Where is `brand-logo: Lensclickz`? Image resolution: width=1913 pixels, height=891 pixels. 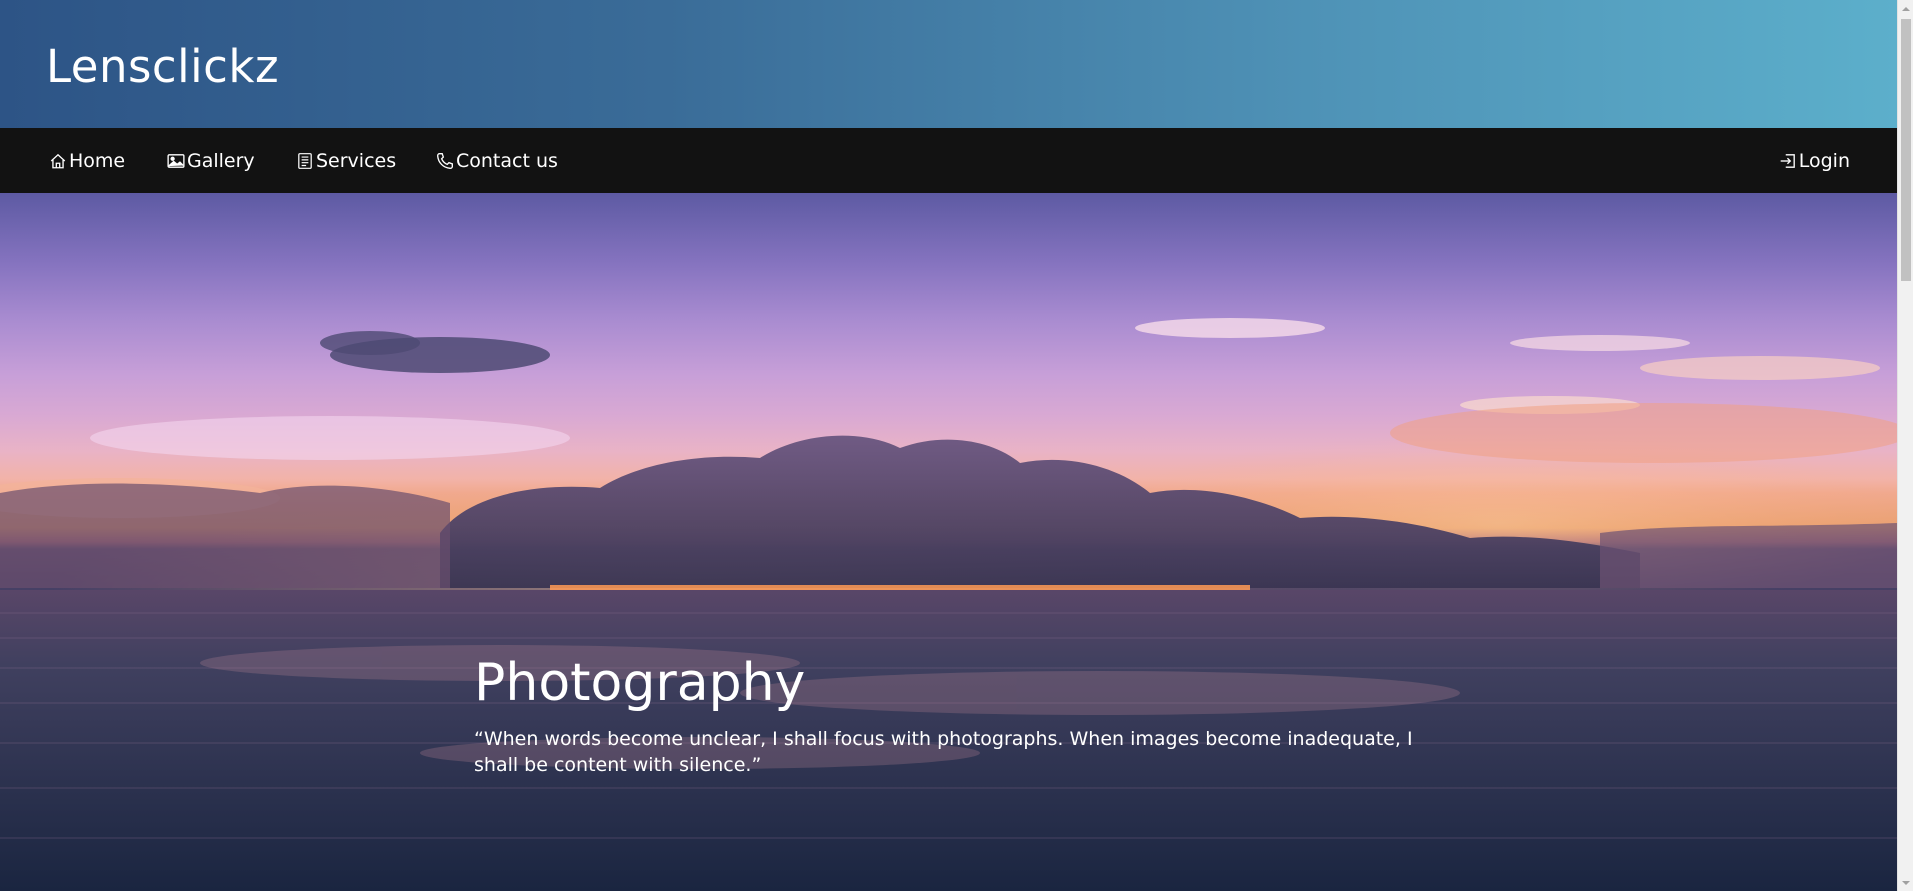 brand-logo: Lensclickz is located at coordinates (162, 66).